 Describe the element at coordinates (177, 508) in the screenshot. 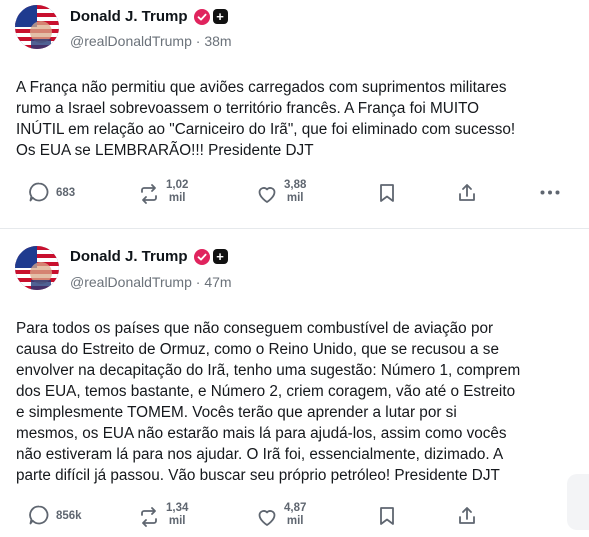

I see `repost-count-value: 1,34` at that location.